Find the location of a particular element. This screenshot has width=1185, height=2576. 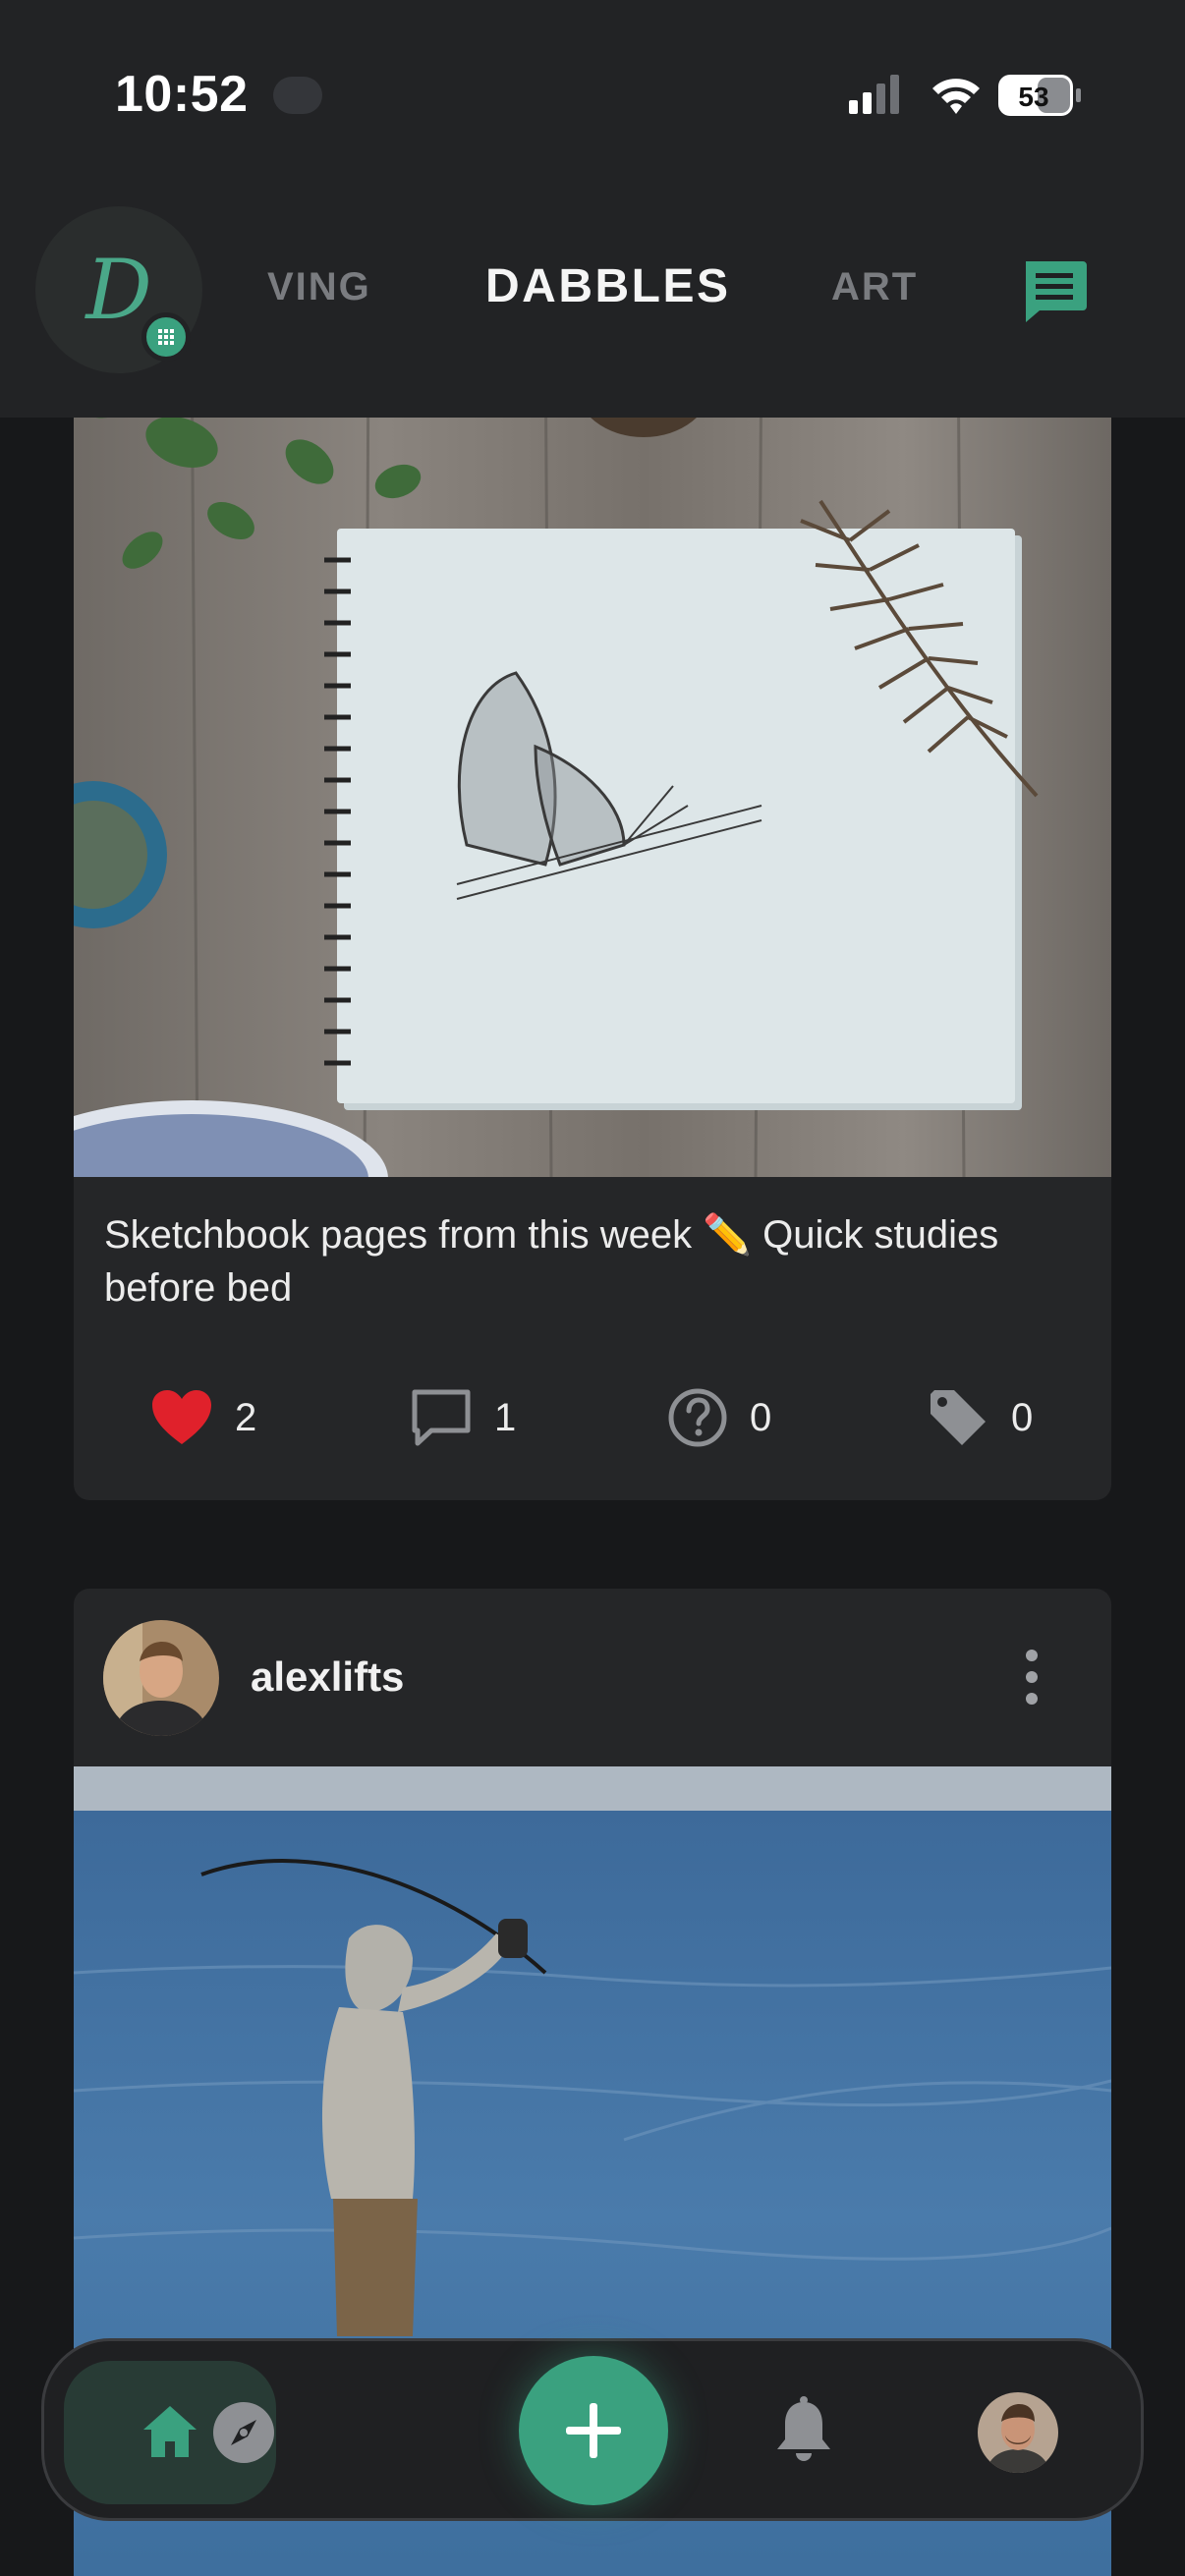

battery-icon: 53 is located at coordinates (1040, 95).